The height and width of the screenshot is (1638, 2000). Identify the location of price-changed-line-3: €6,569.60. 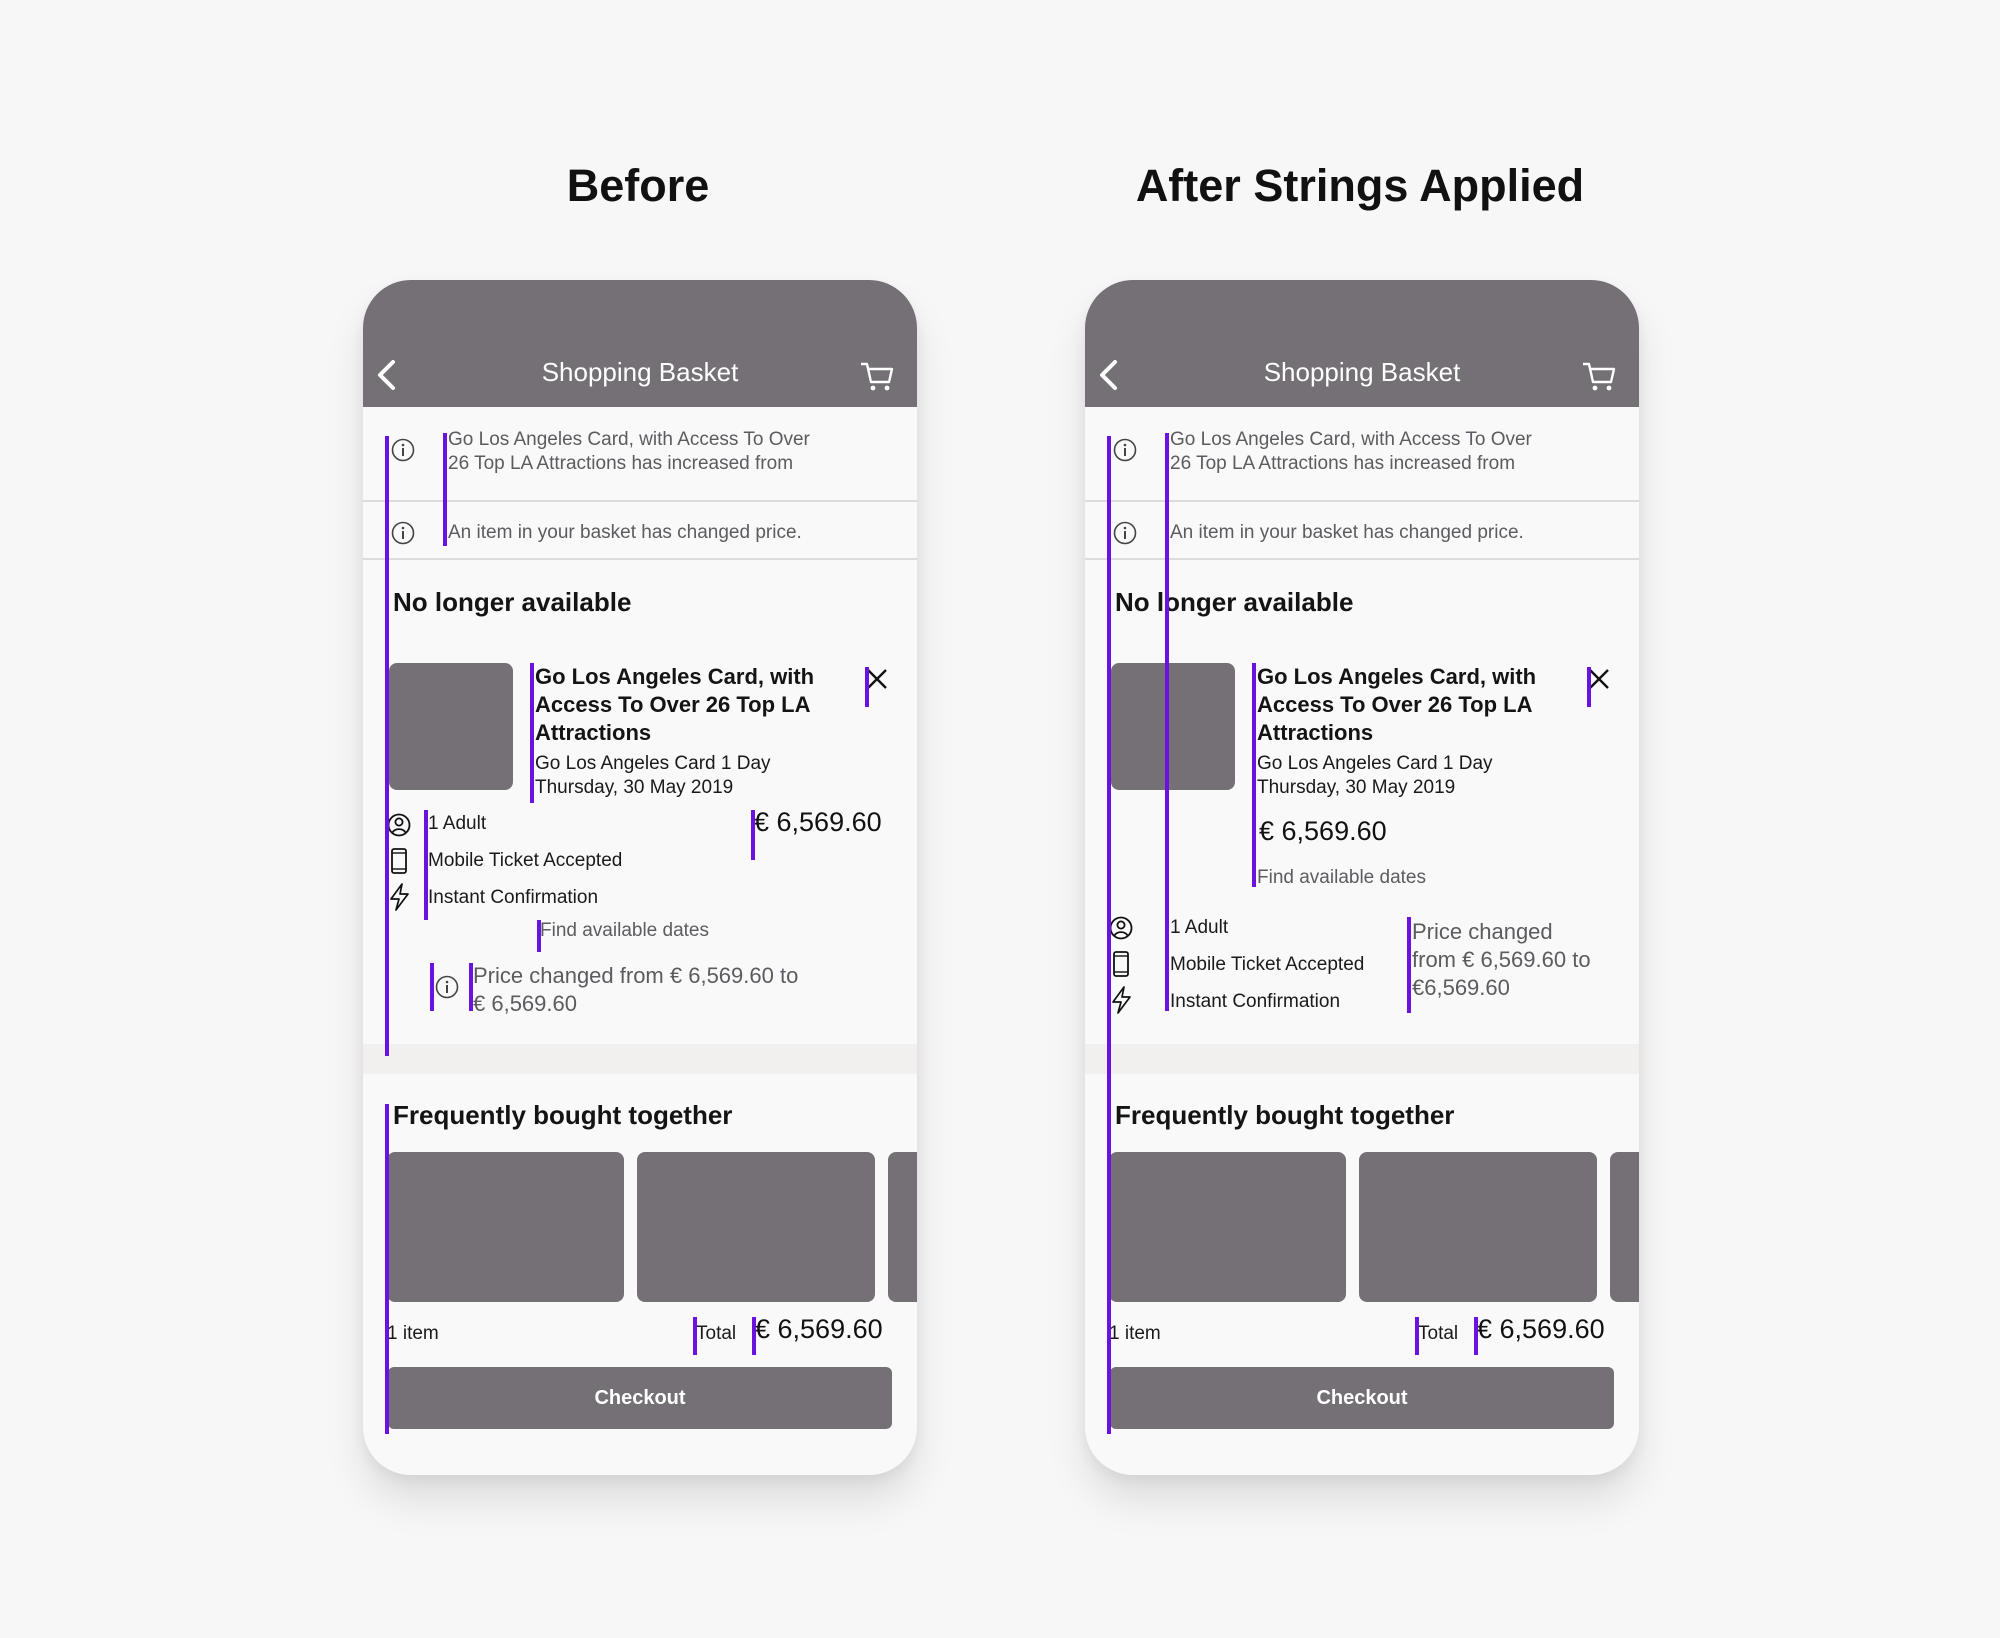
(1461, 987).